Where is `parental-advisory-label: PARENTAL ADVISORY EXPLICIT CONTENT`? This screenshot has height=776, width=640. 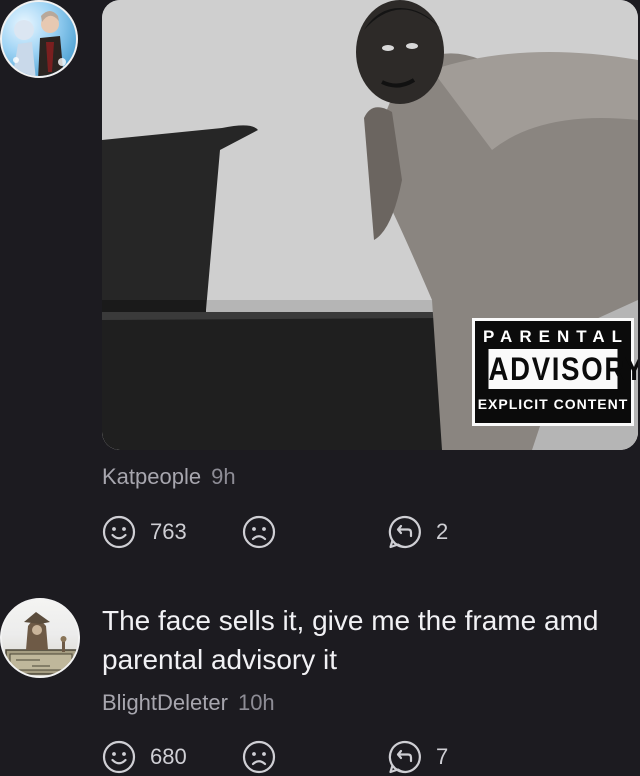 parental-advisory-label: PARENTAL ADVISORY EXPLICIT CONTENT is located at coordinates (555, 372).